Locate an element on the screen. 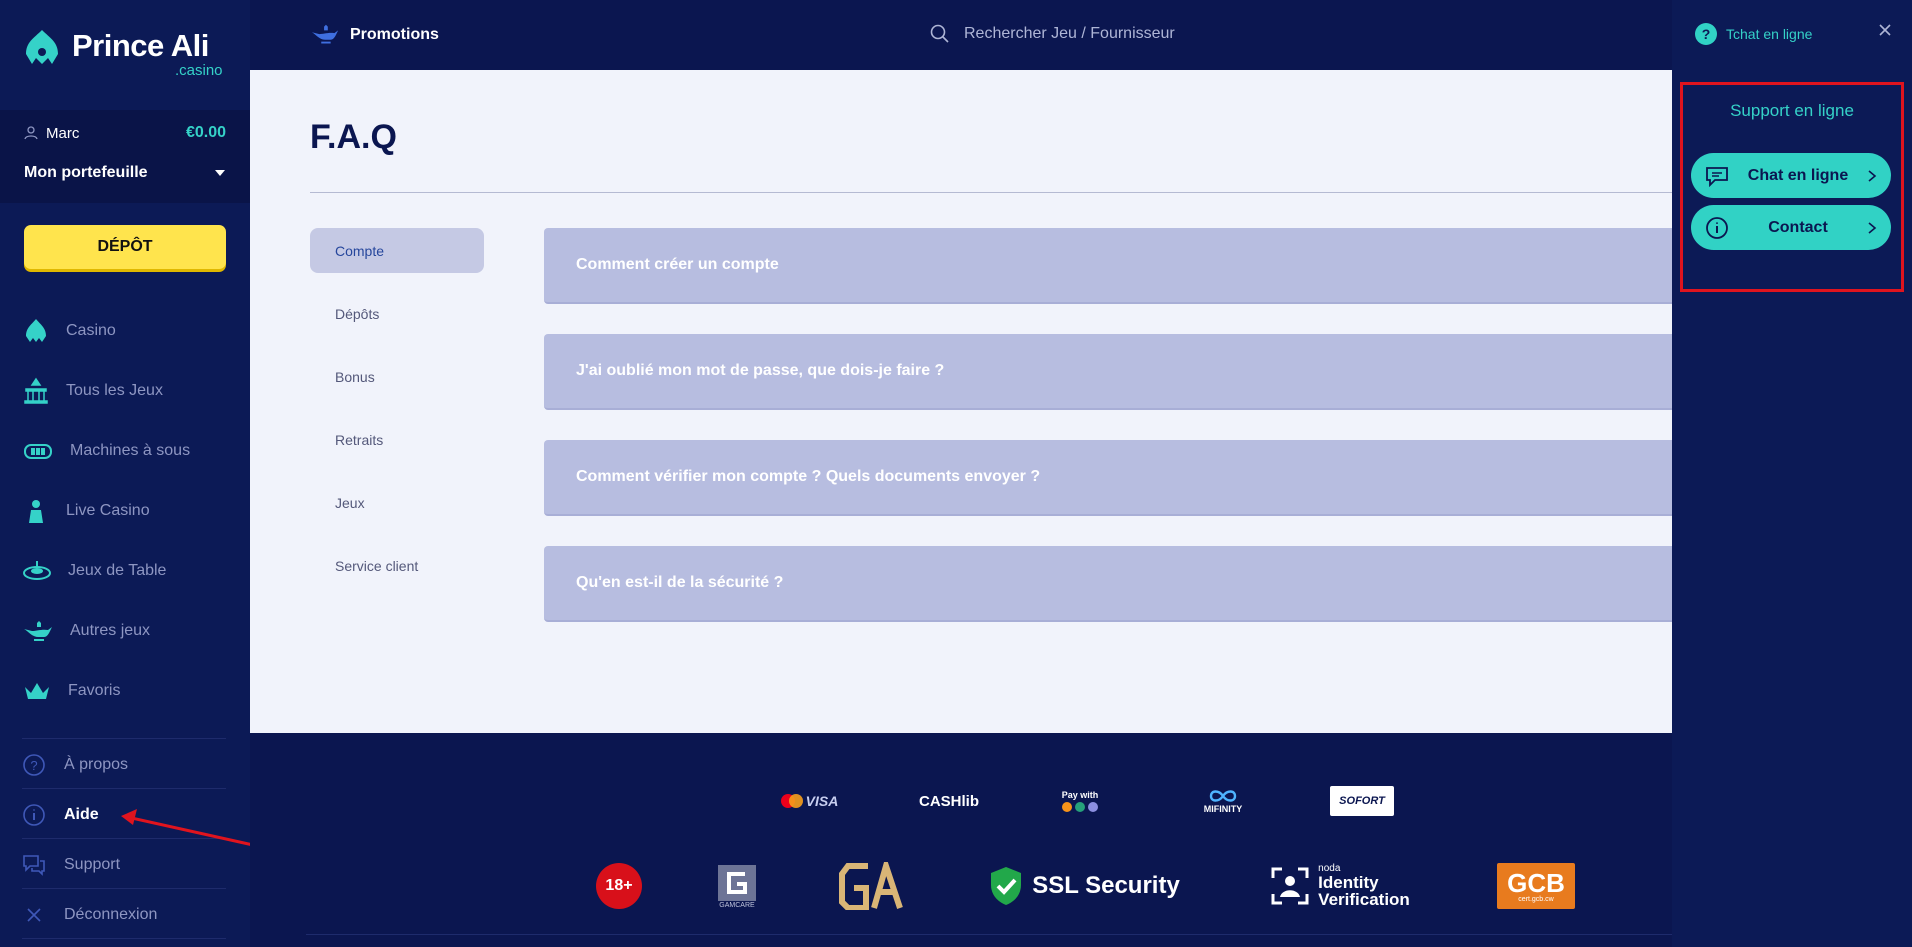 This screenshot has width=1912, height=947. support-box: Support en ligne Chat en ligne Contact is located at coordinates (1792, 187).